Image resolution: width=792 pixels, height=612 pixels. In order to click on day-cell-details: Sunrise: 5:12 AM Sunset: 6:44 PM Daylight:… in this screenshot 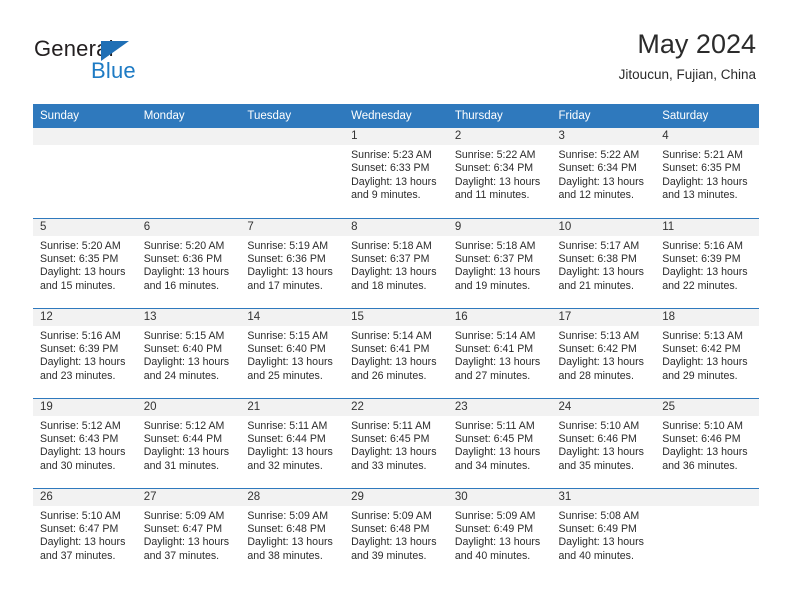, I will do `click(189, 445)`.